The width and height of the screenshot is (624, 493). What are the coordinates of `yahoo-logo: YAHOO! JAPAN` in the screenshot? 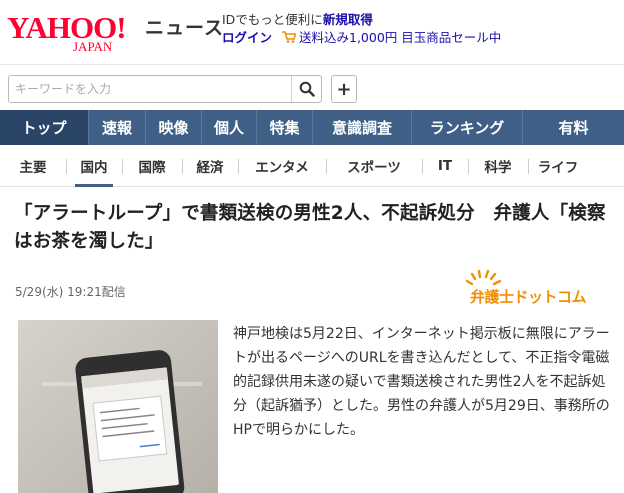 It's located at (74, 35).